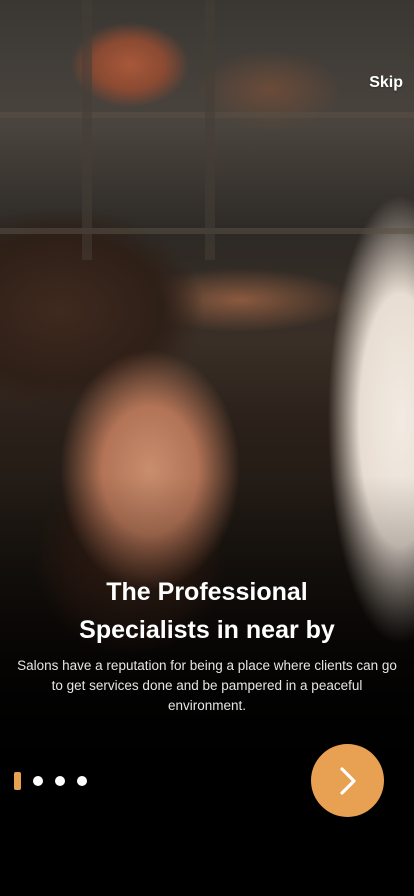 Image resolution: width=414 pixels, height=896 pixels. I want to click on page-indicator-active, so click(17, 781).